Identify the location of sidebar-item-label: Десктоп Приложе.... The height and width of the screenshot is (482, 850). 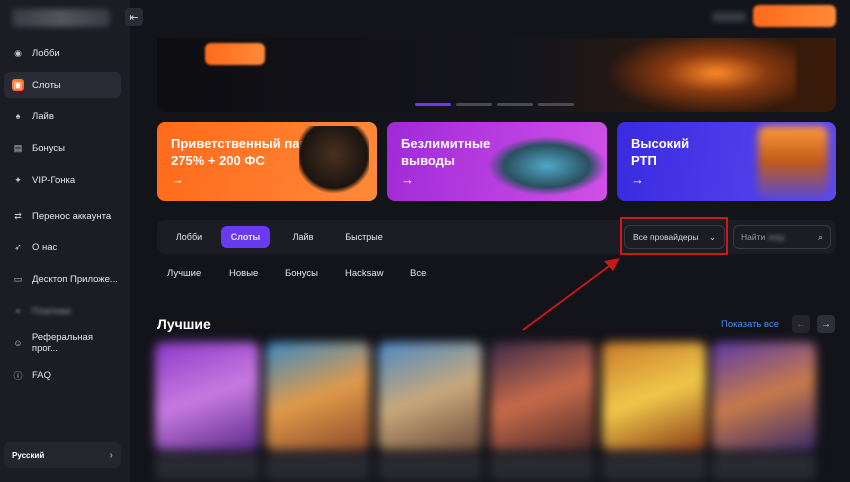
(75, 279).